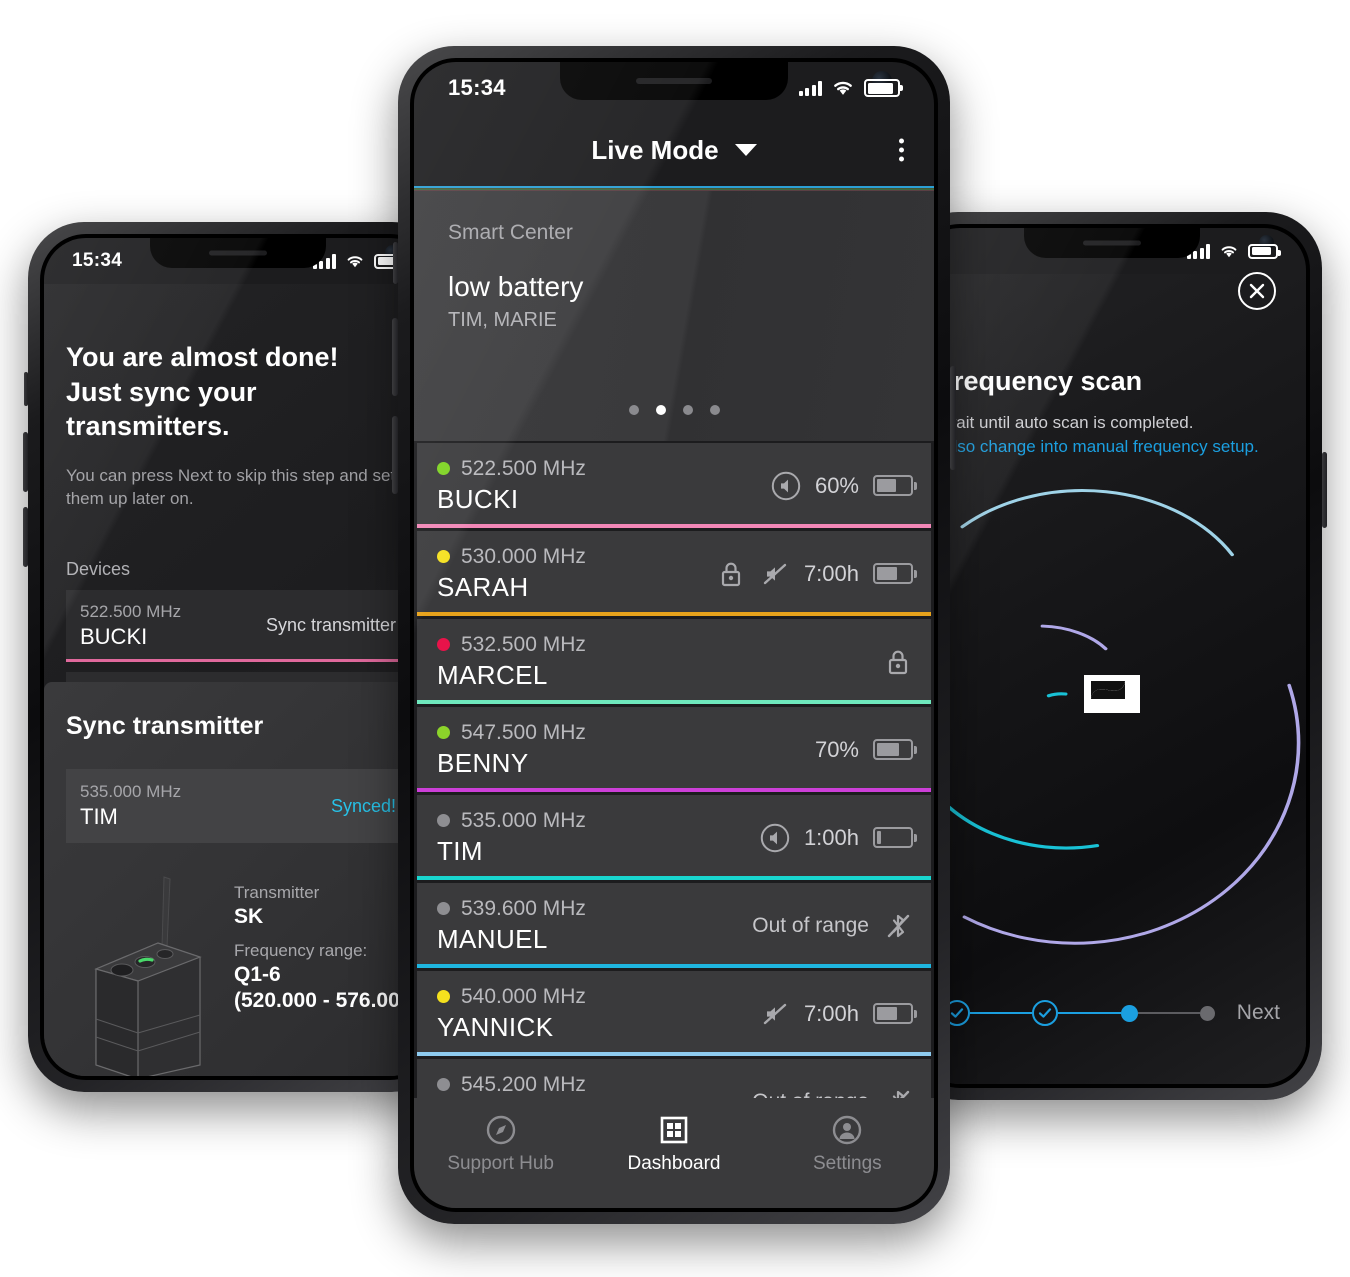 The image size is (1350, 1277). I want to click on page-dot-active, so click(660, 410).